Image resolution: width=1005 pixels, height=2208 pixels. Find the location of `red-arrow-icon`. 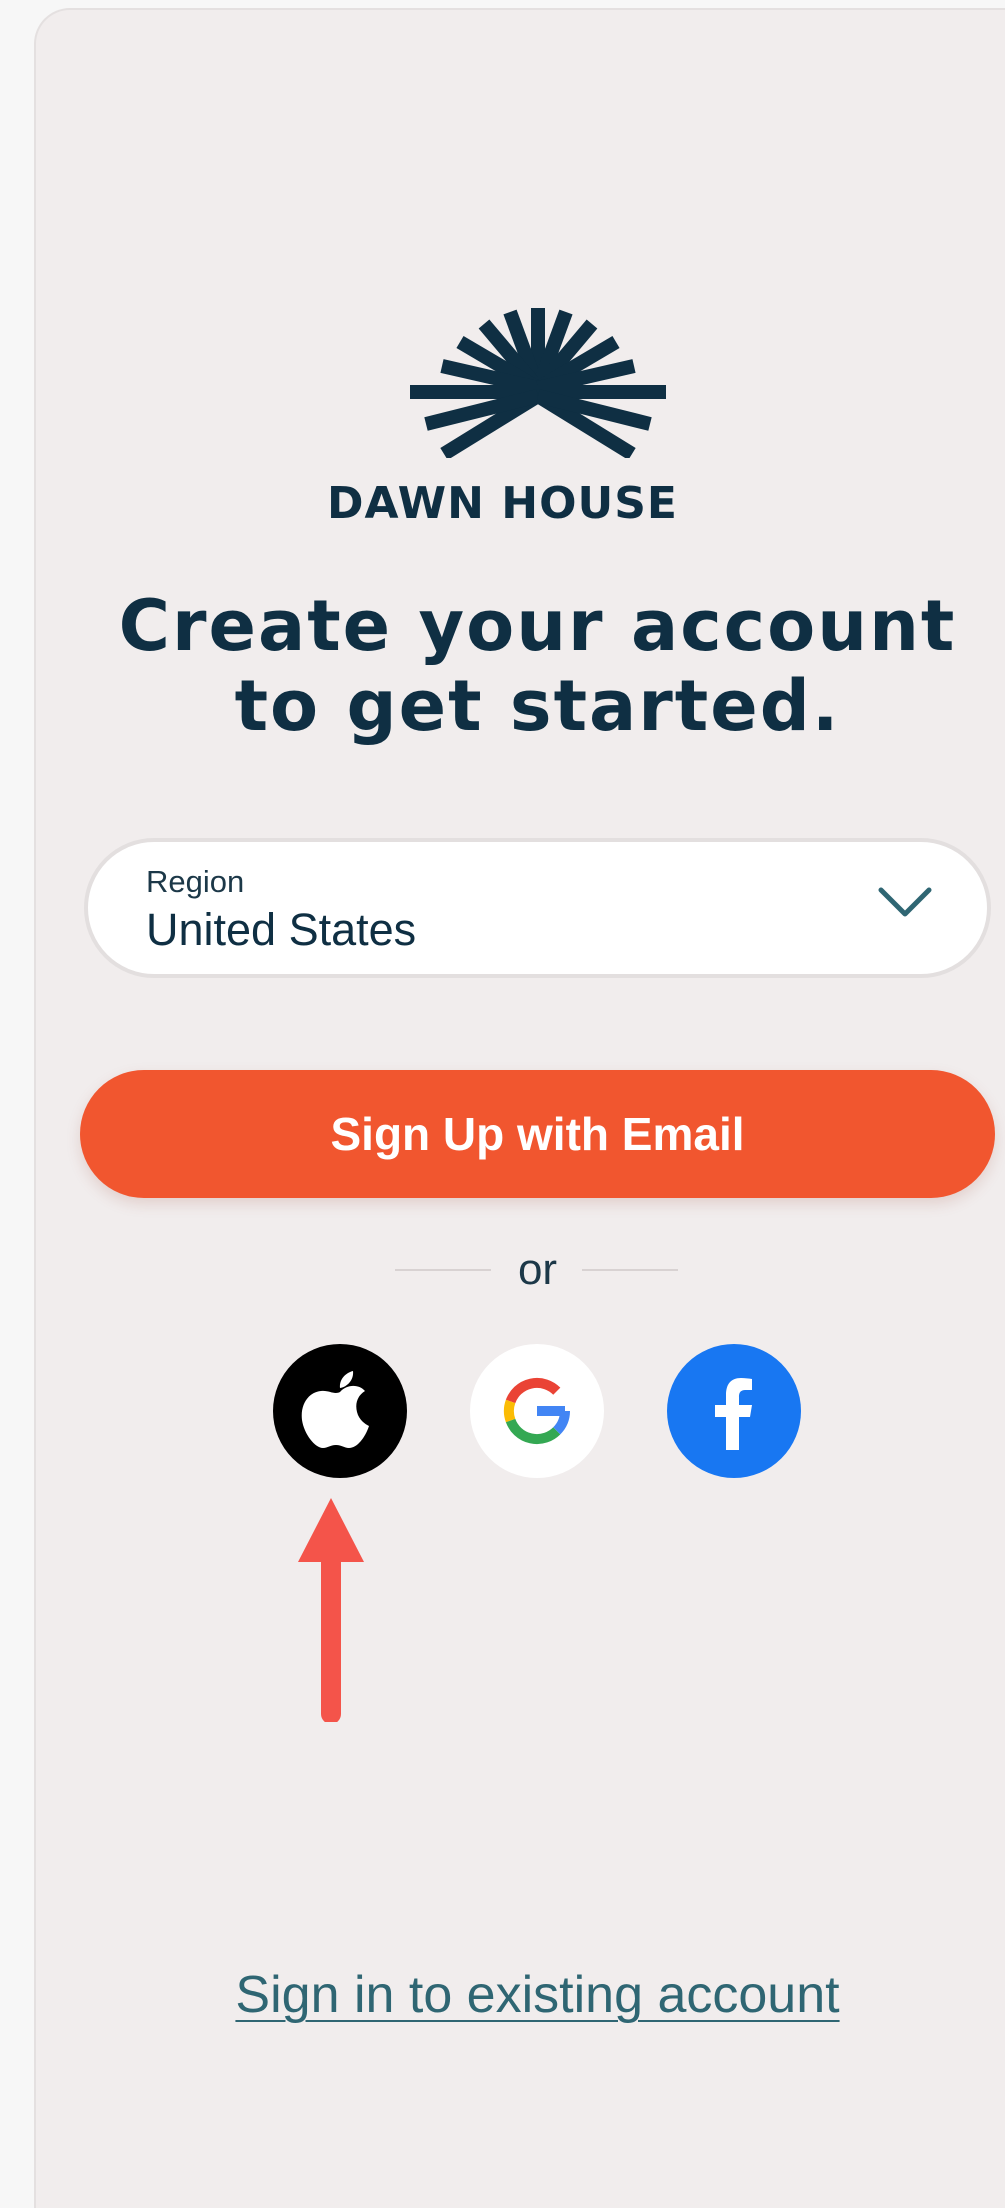

red-arrow-icon is located at coordinates (331, 1610).